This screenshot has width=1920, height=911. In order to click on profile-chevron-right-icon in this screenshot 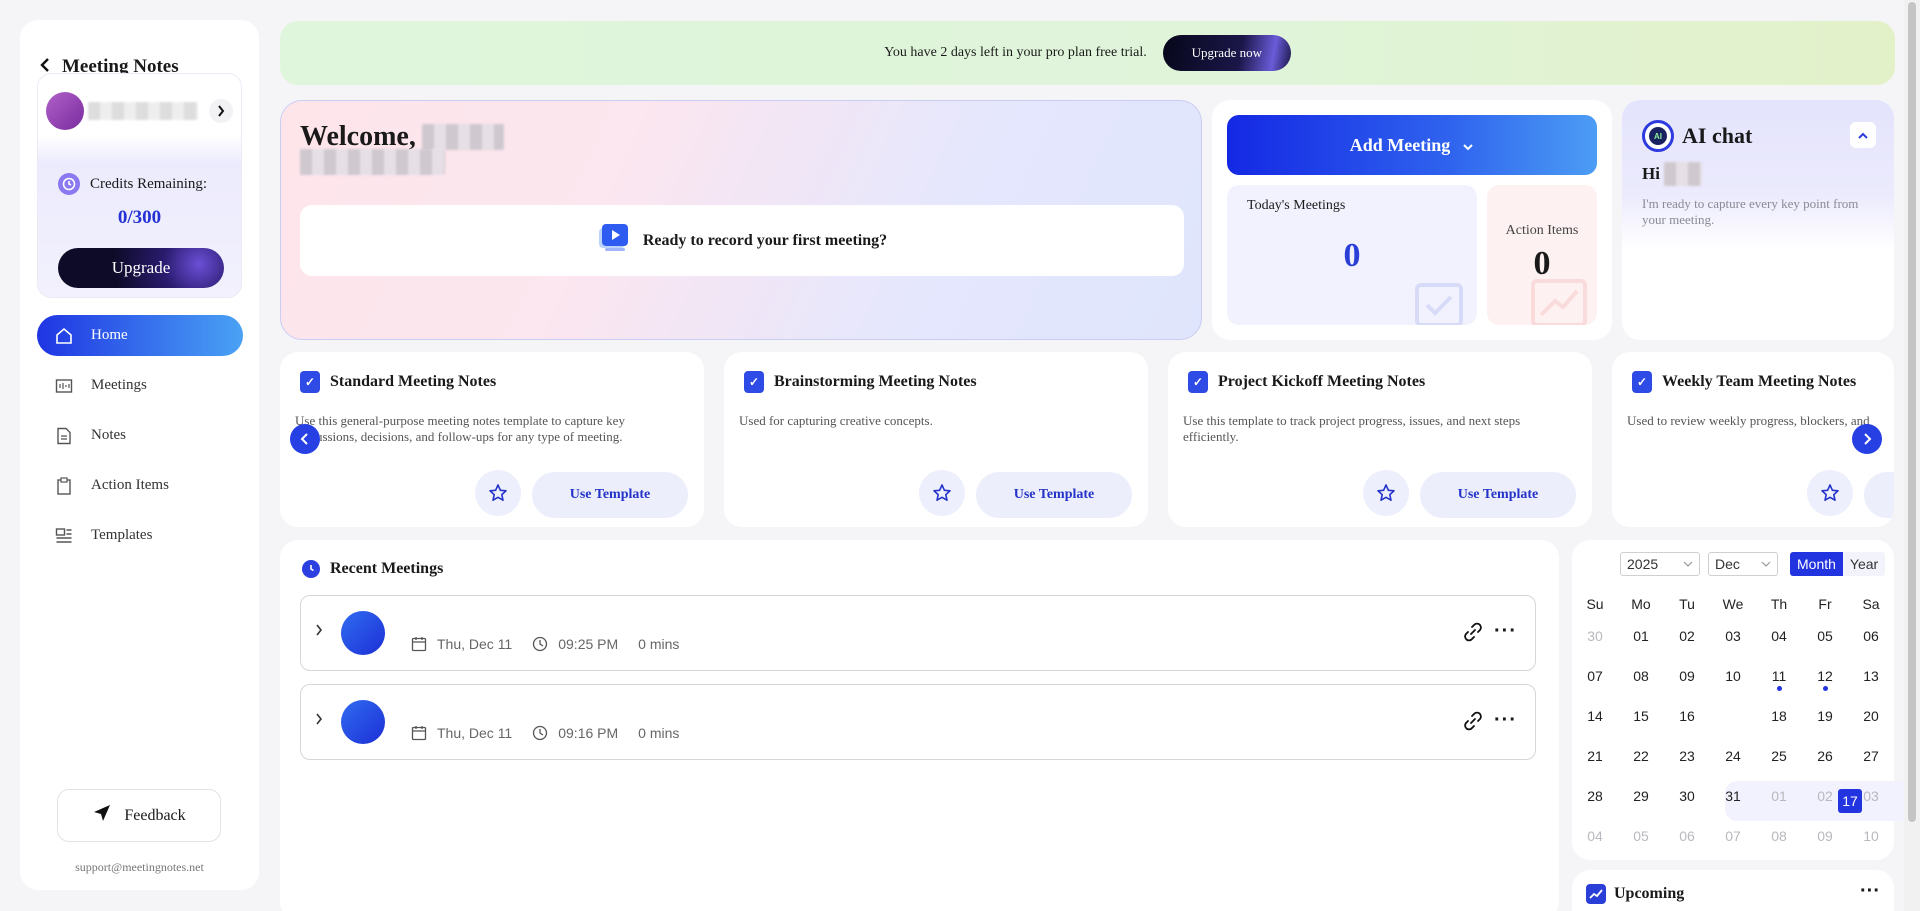, I will do `click(221, 111)`.